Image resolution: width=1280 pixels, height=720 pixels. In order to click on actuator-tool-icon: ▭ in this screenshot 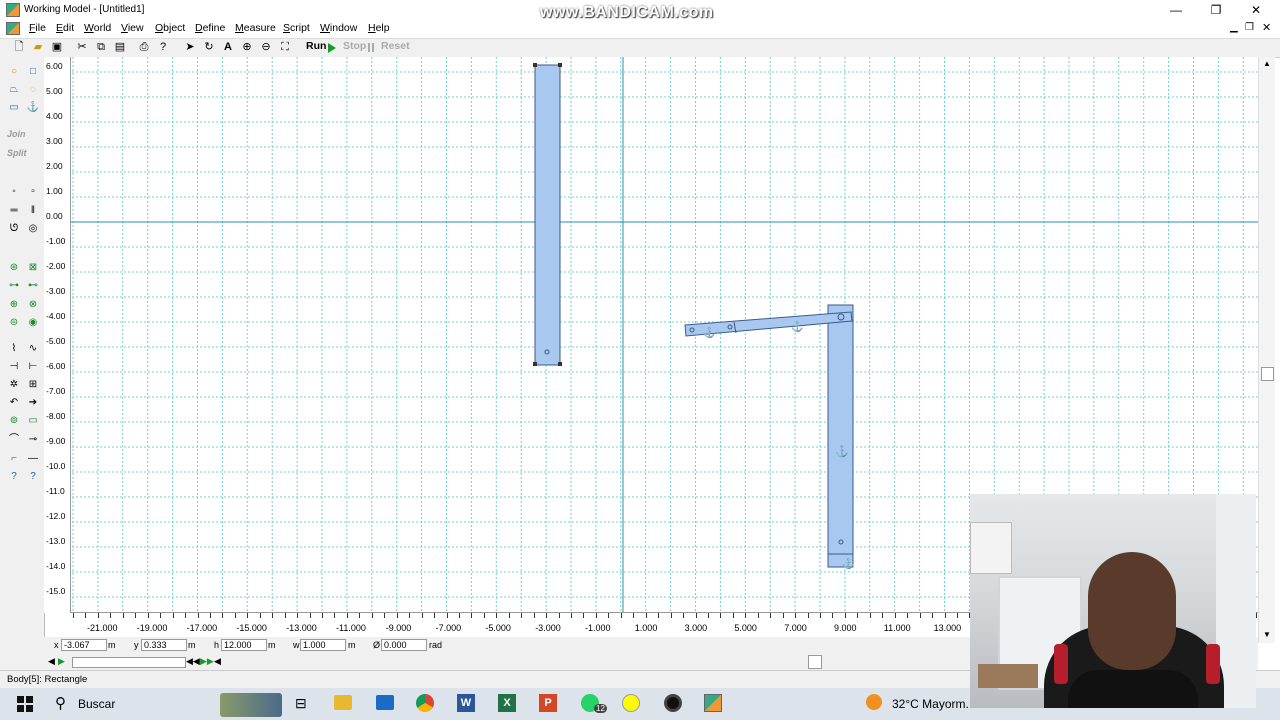, I will do `click(33, 421)`.